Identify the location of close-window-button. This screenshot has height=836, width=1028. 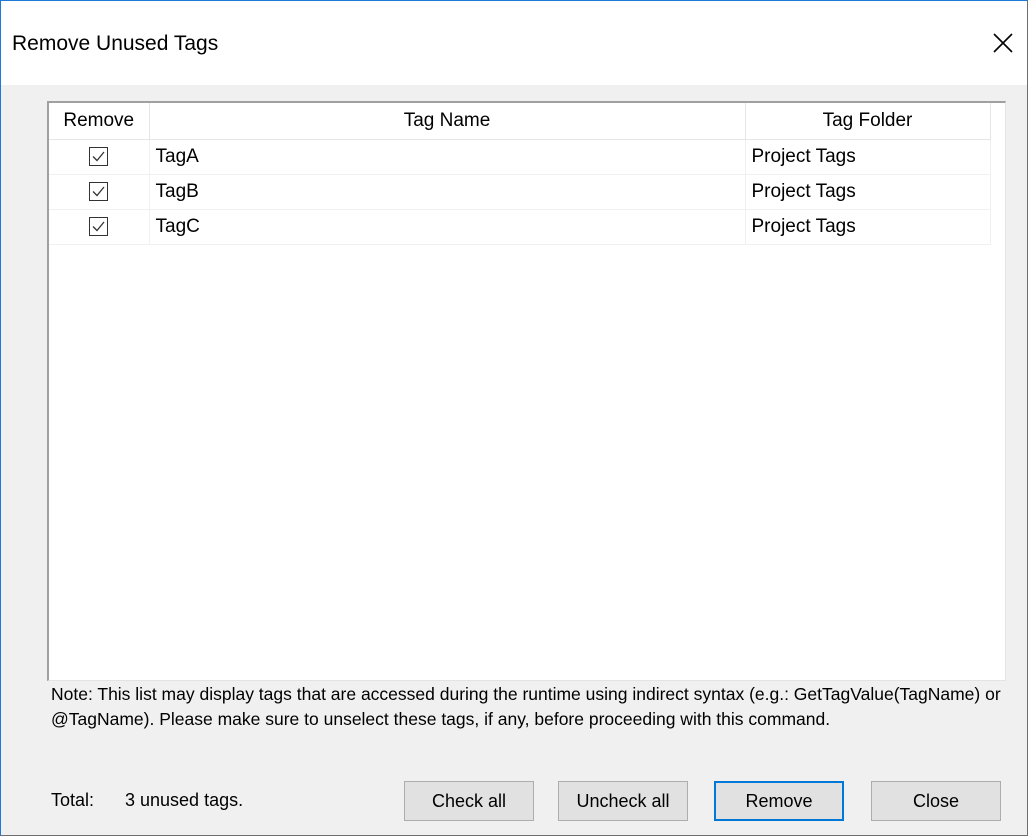
(1003, 45).